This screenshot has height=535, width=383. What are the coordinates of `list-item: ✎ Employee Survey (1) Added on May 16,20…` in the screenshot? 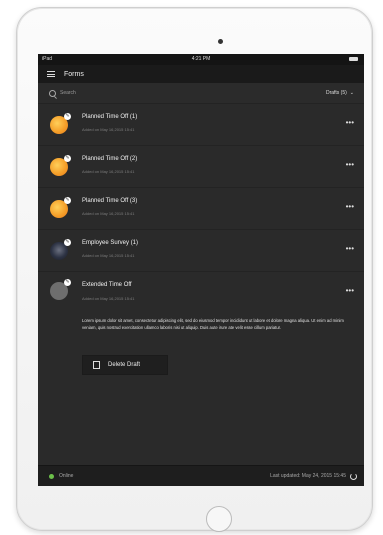 It's located at (201, 251).